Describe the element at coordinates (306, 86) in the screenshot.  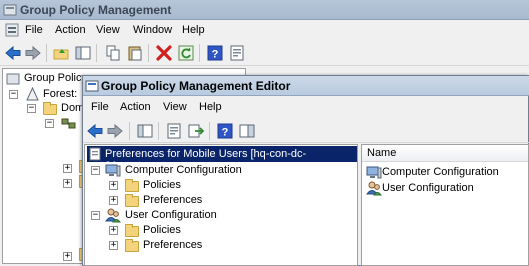
I see `editor-title-bar: Group Policy Management Editor` at that location.